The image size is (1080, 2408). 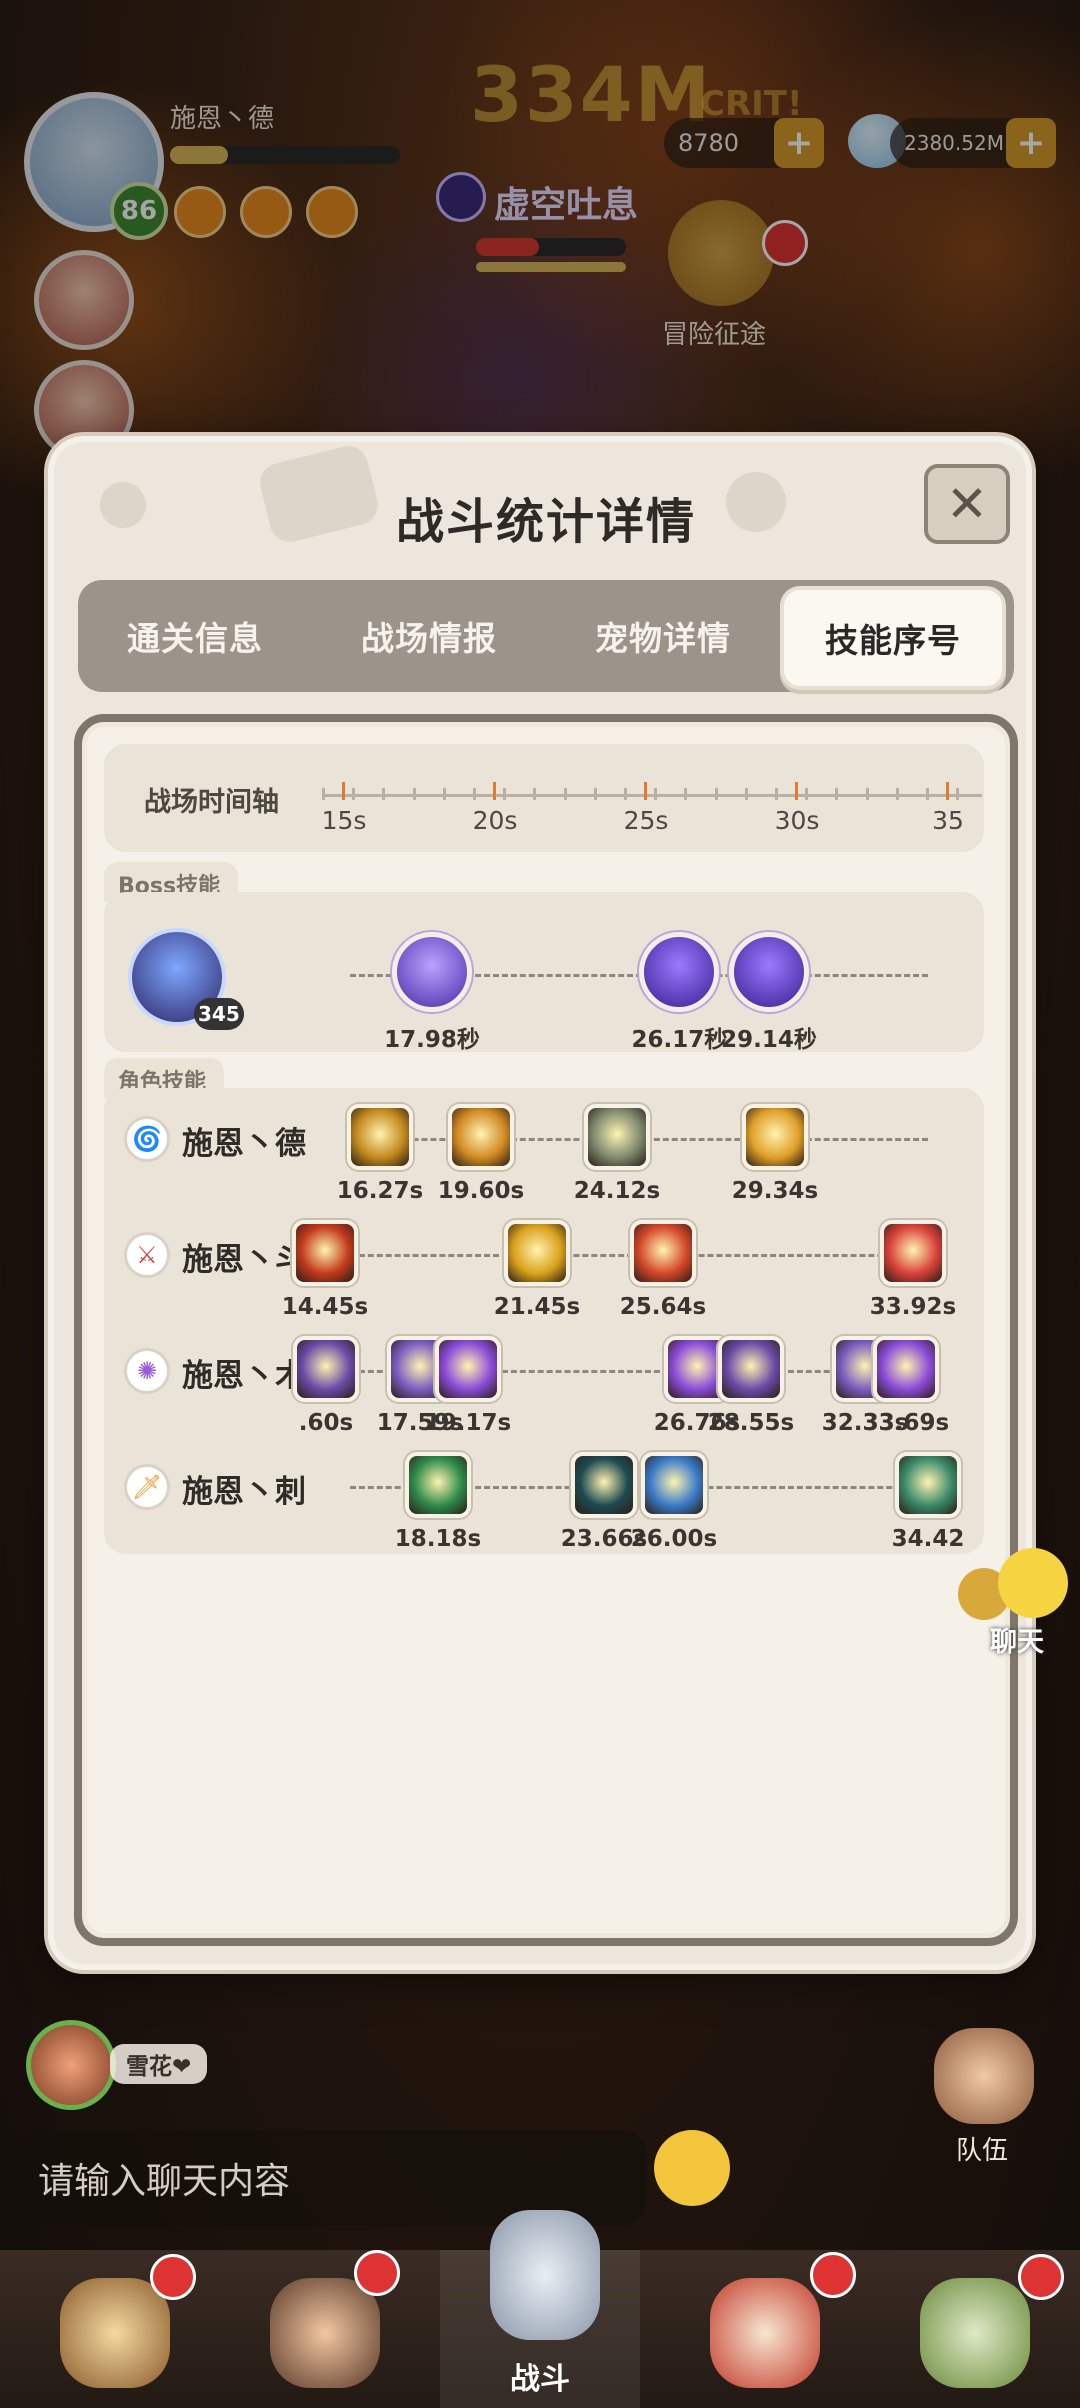 I want to click on modal-title: 战斗统计详情, so click(x=545, y=522).